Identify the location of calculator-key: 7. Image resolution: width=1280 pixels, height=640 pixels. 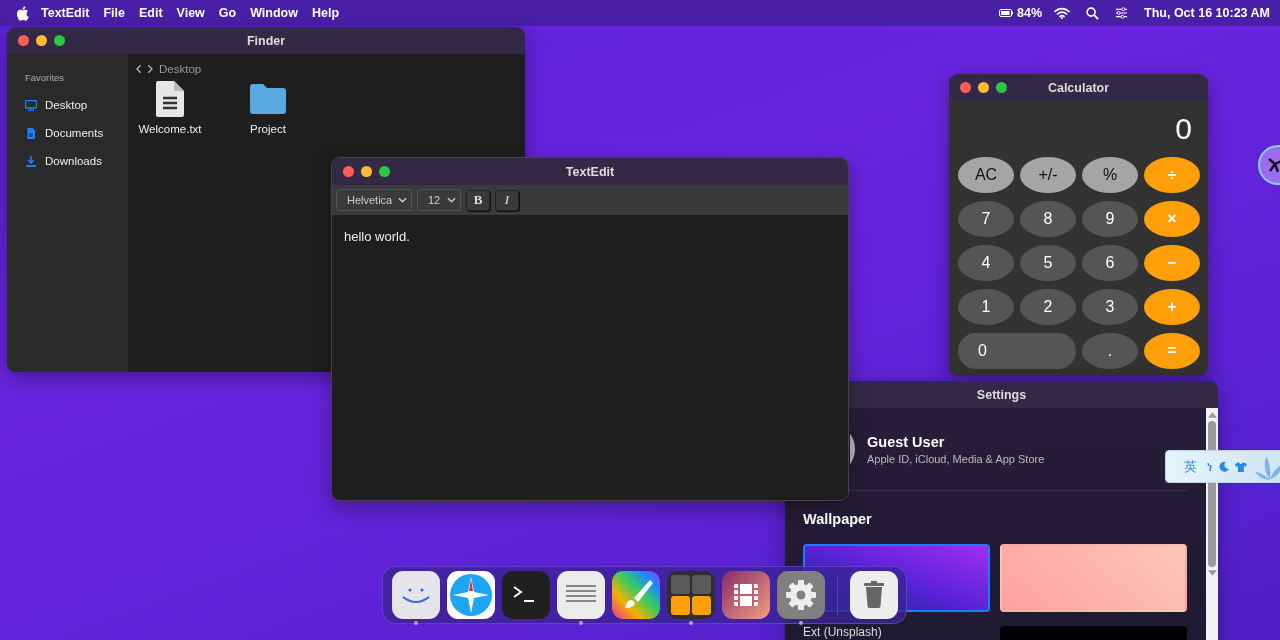
(986, 219).